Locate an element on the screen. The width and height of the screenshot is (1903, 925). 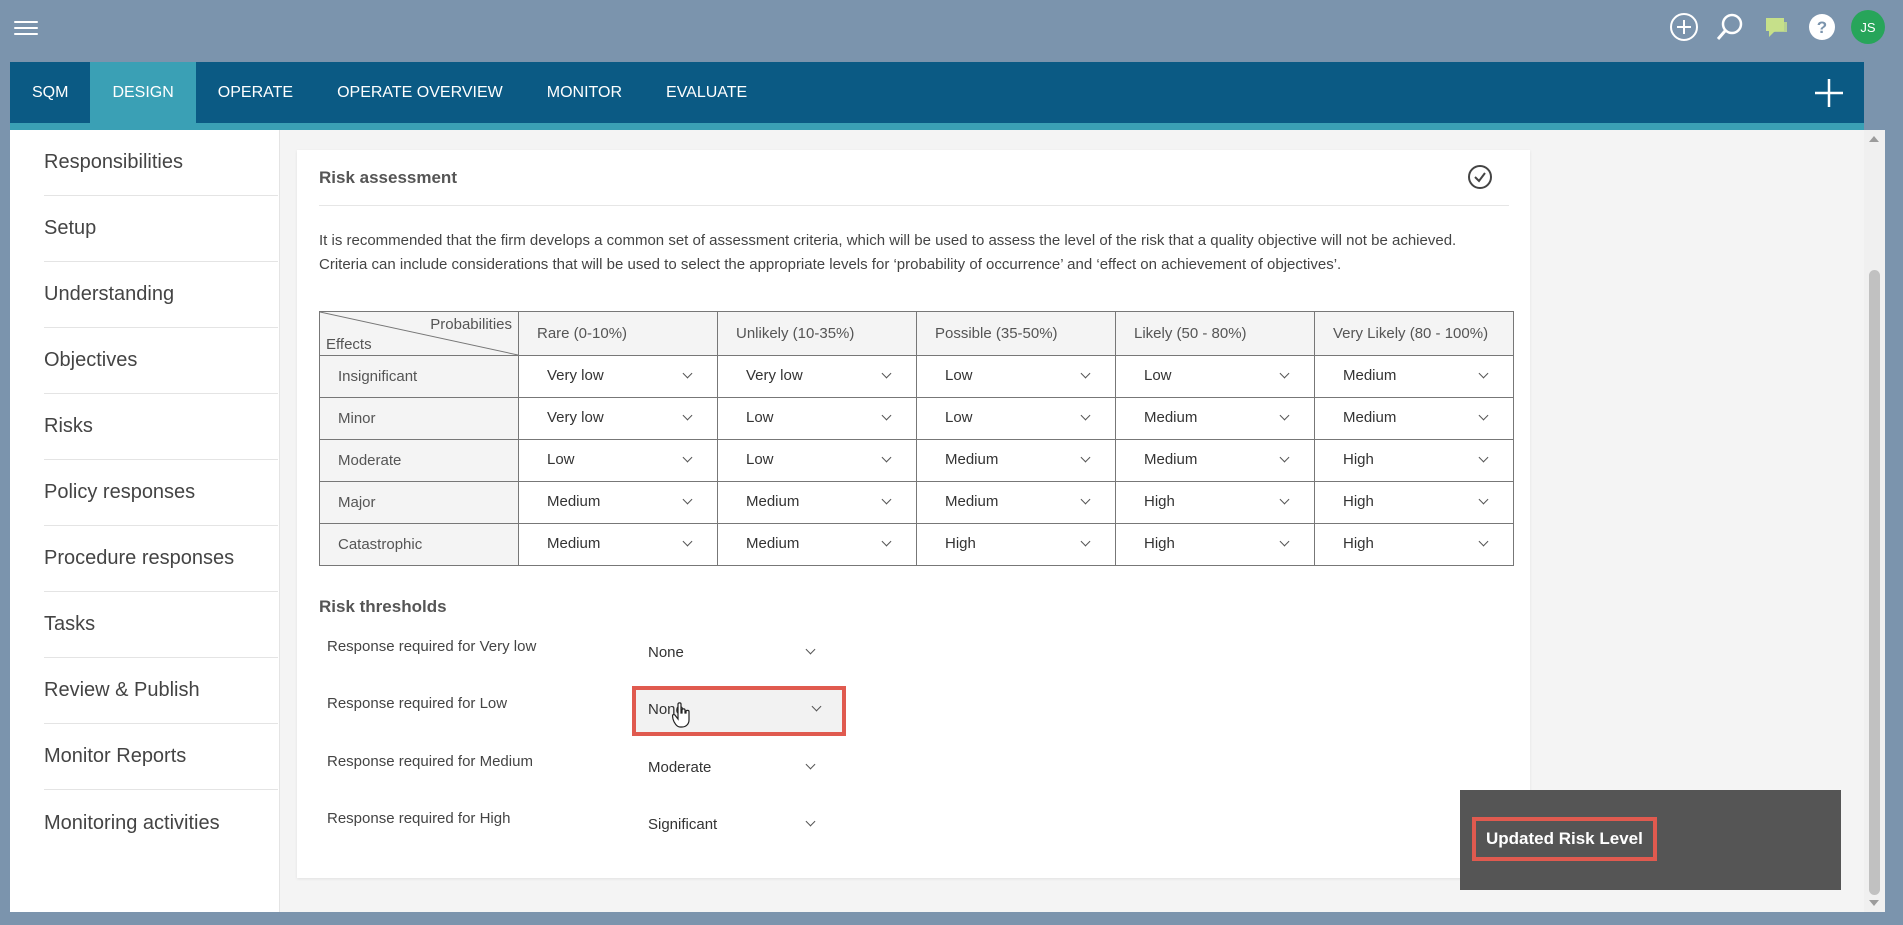
sidebar-item-monitoring-activities: Monitoring activities is located at coordinates (161, 823).